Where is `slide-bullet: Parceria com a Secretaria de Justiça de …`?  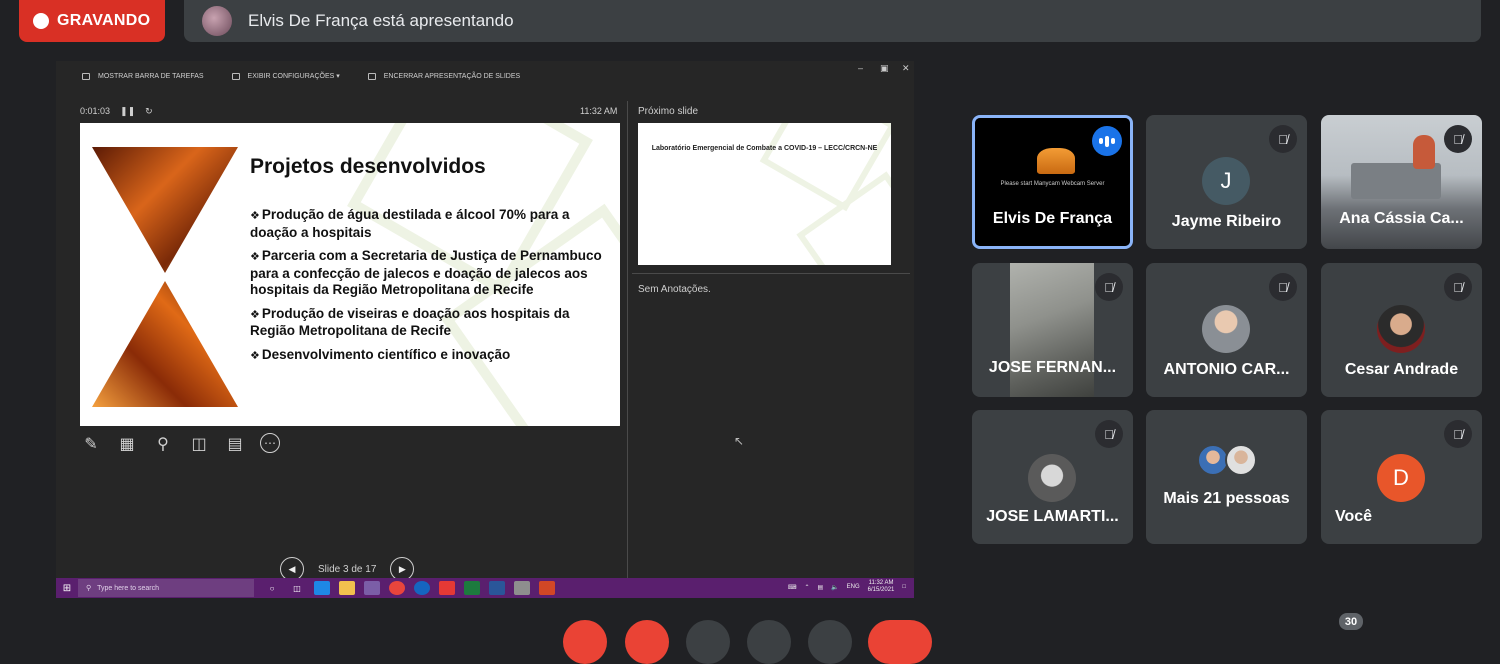 slide-bullet: Parceria com a Secretaria de Justiça de … is located at coordinates (432, 273).